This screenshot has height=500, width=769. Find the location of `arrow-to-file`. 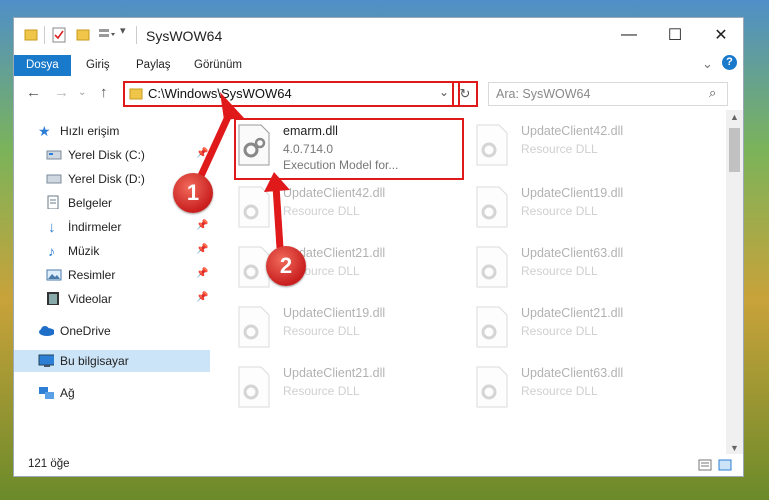

arrow-to-file is located at coordinates (278, 217).